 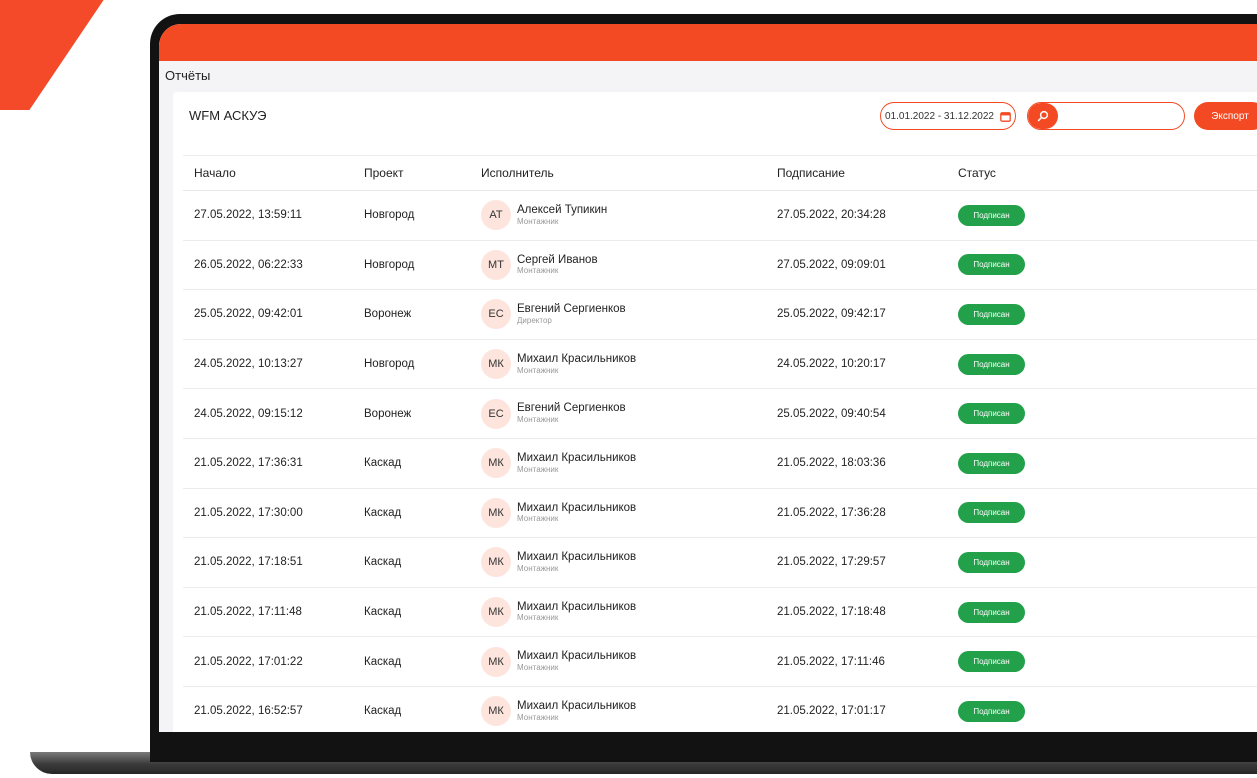 What do you see at coordinates (248, 661) in the screenshot?
I see `cell-start: 21.05.2022, 17:01:22` at bounding box center [248, 661].